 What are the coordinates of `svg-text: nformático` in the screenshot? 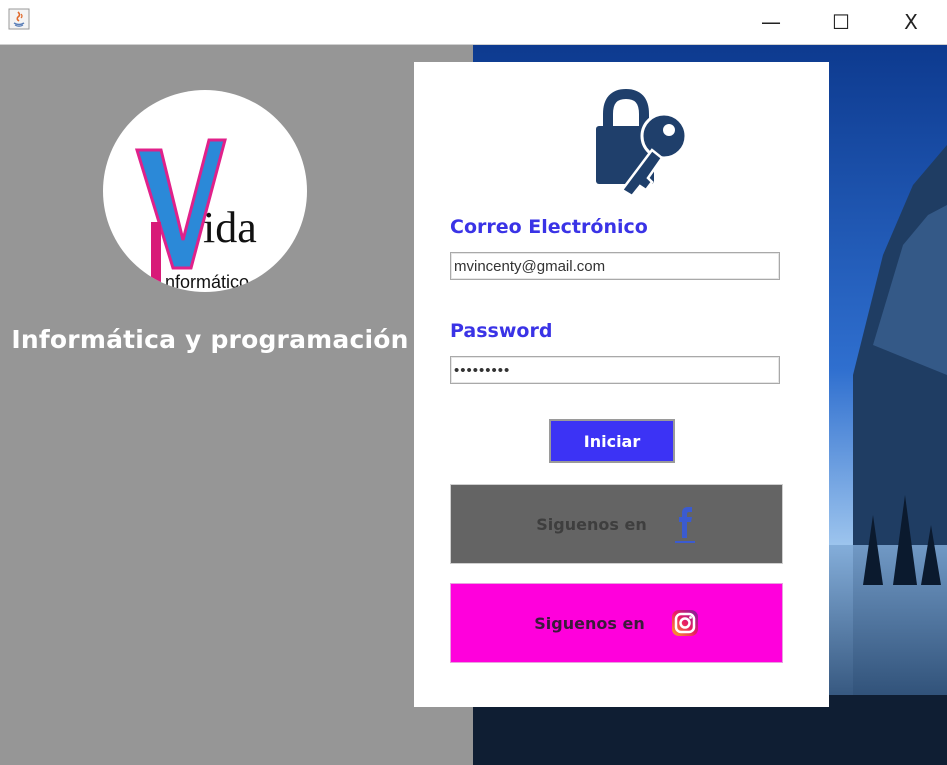 It's located at (207, 282).